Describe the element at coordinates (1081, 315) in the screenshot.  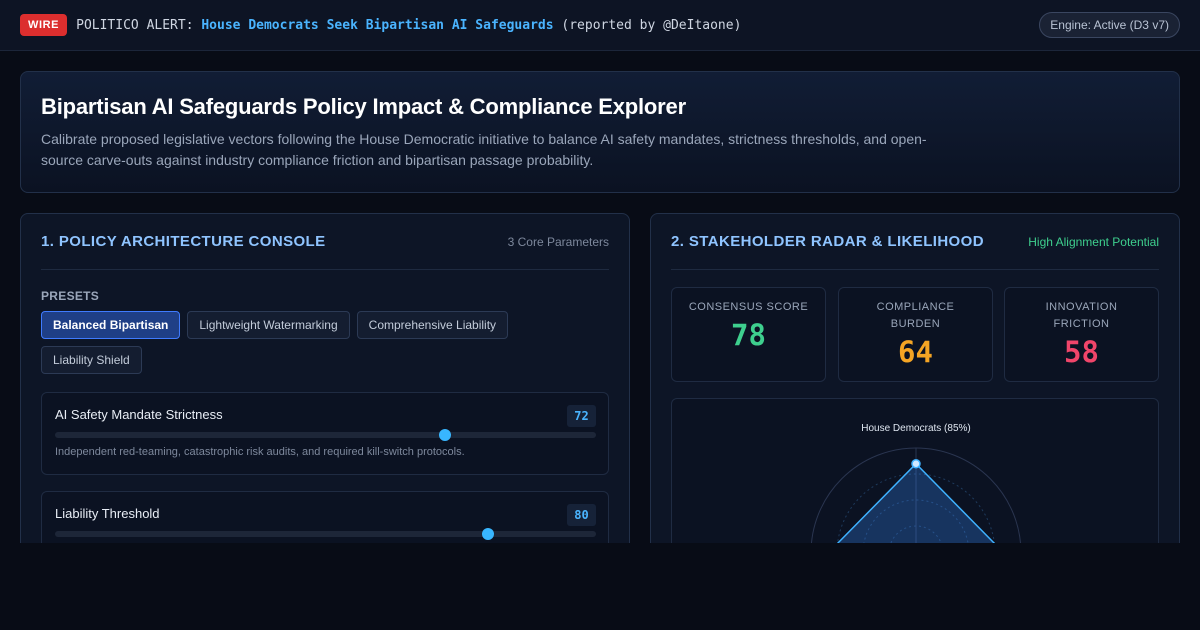
I see `stat-label: Innovation Friction` at that location.